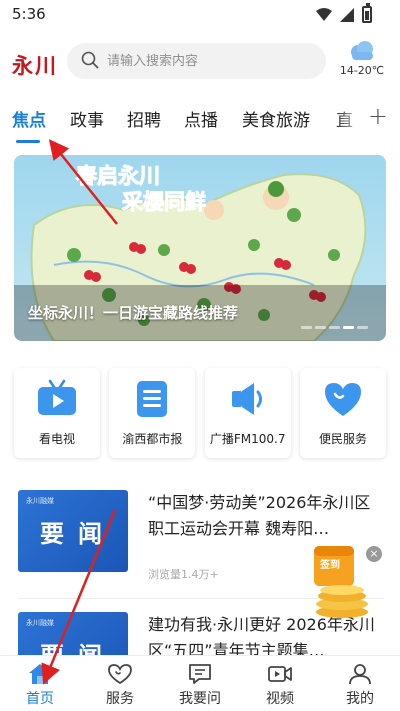  I want to click on banner-caption: 坐标永川！一日游宝藏路线推荐, so click(133, 313).